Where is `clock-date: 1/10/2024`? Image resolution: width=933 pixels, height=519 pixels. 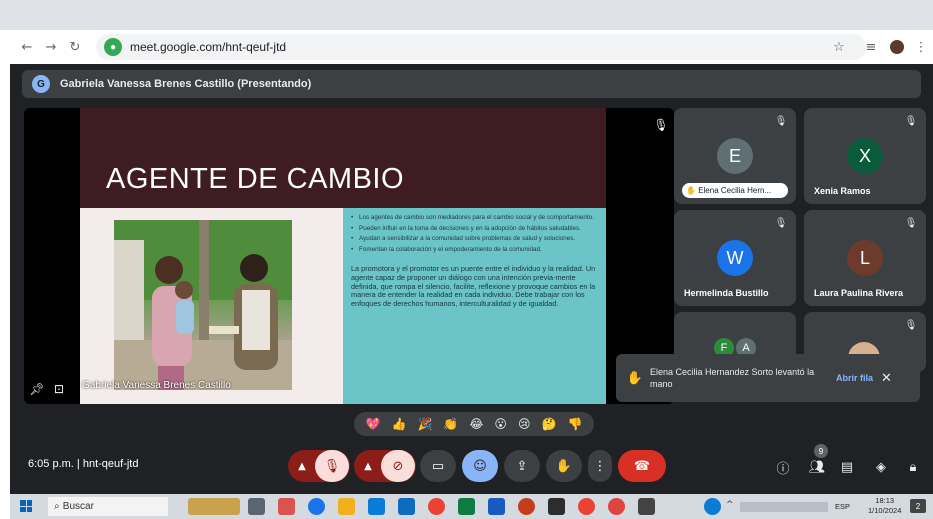
clock-date: 1/10/2024 is located at coordinates (885, 510).